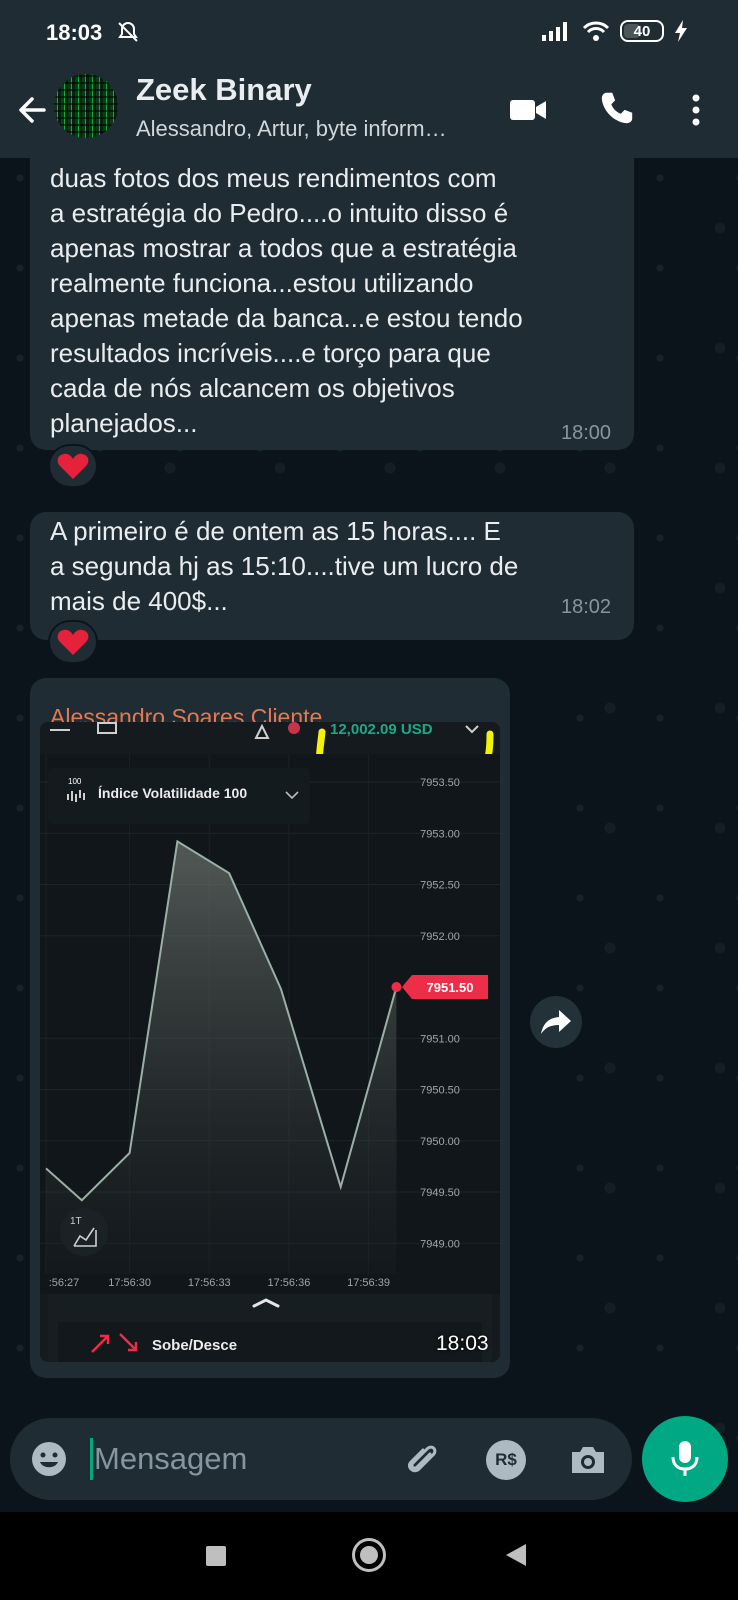 Image resolution: width=738 pixels, height=1600 pixels. What do you see at coordinates (194, 1345) in the screenshot?
I see `trade-type-label: Sobe/Desce` at bounding box center [194, 1345].